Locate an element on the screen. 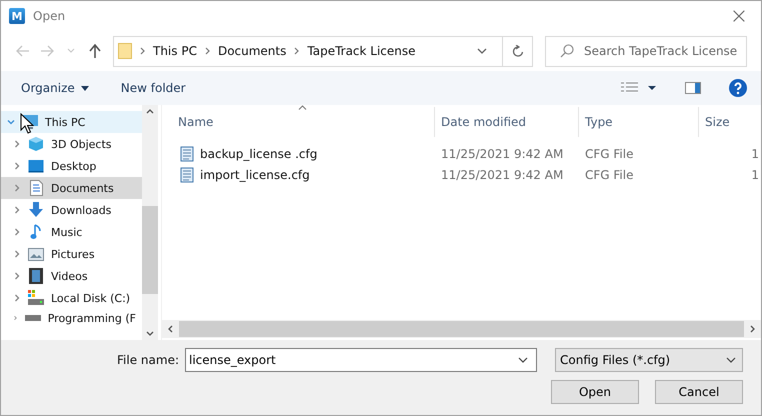 This screenshot has width=762, height=416. nav-item: Documents is located at coordinates (71, 188).